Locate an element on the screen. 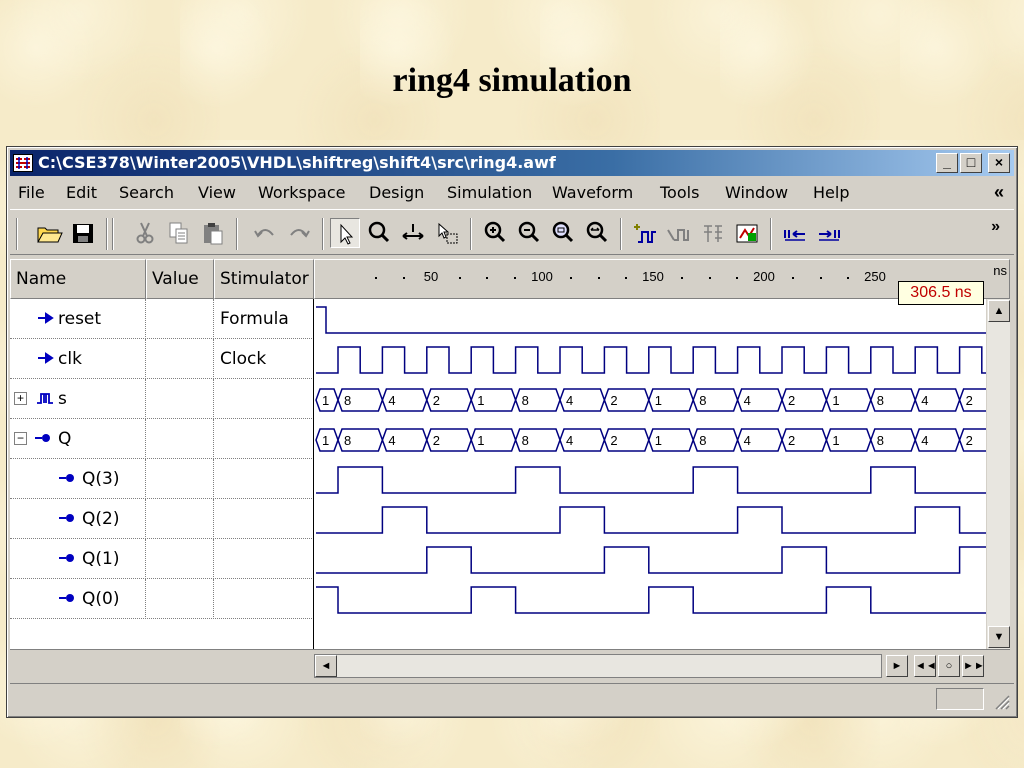 The height and width of the screenshot is (768, 1024). stimulator-icon is located at coordinates (747, 233).